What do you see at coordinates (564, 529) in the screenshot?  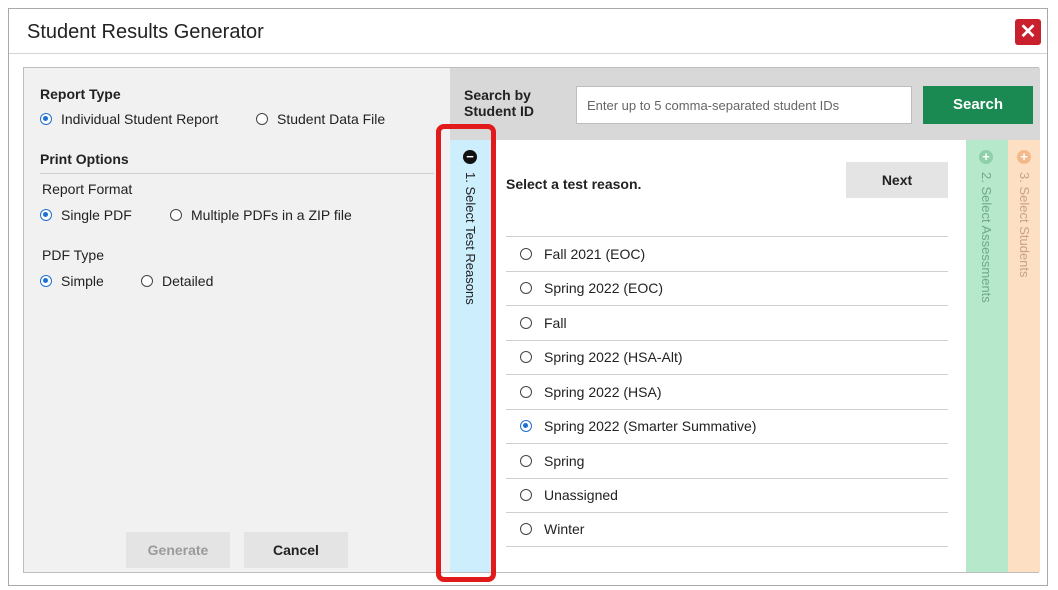 I see `reason-label: Winter` at bounding box center [564, 529].